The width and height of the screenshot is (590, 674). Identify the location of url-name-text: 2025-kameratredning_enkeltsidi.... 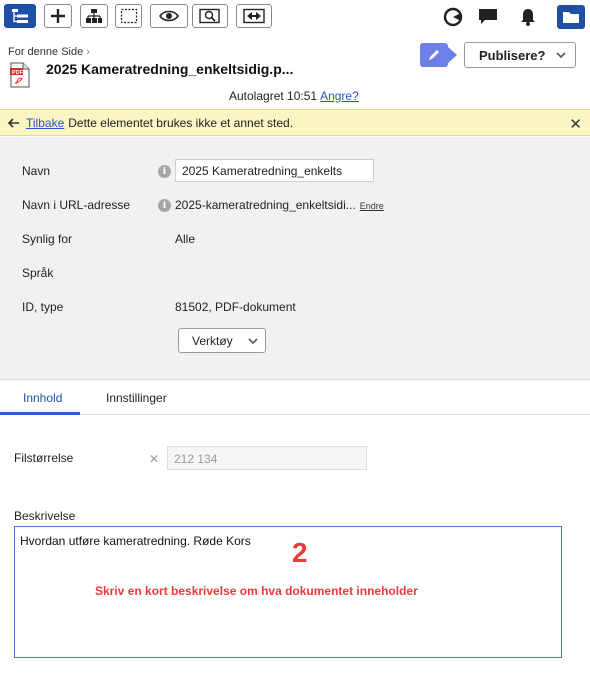
(265, 205).